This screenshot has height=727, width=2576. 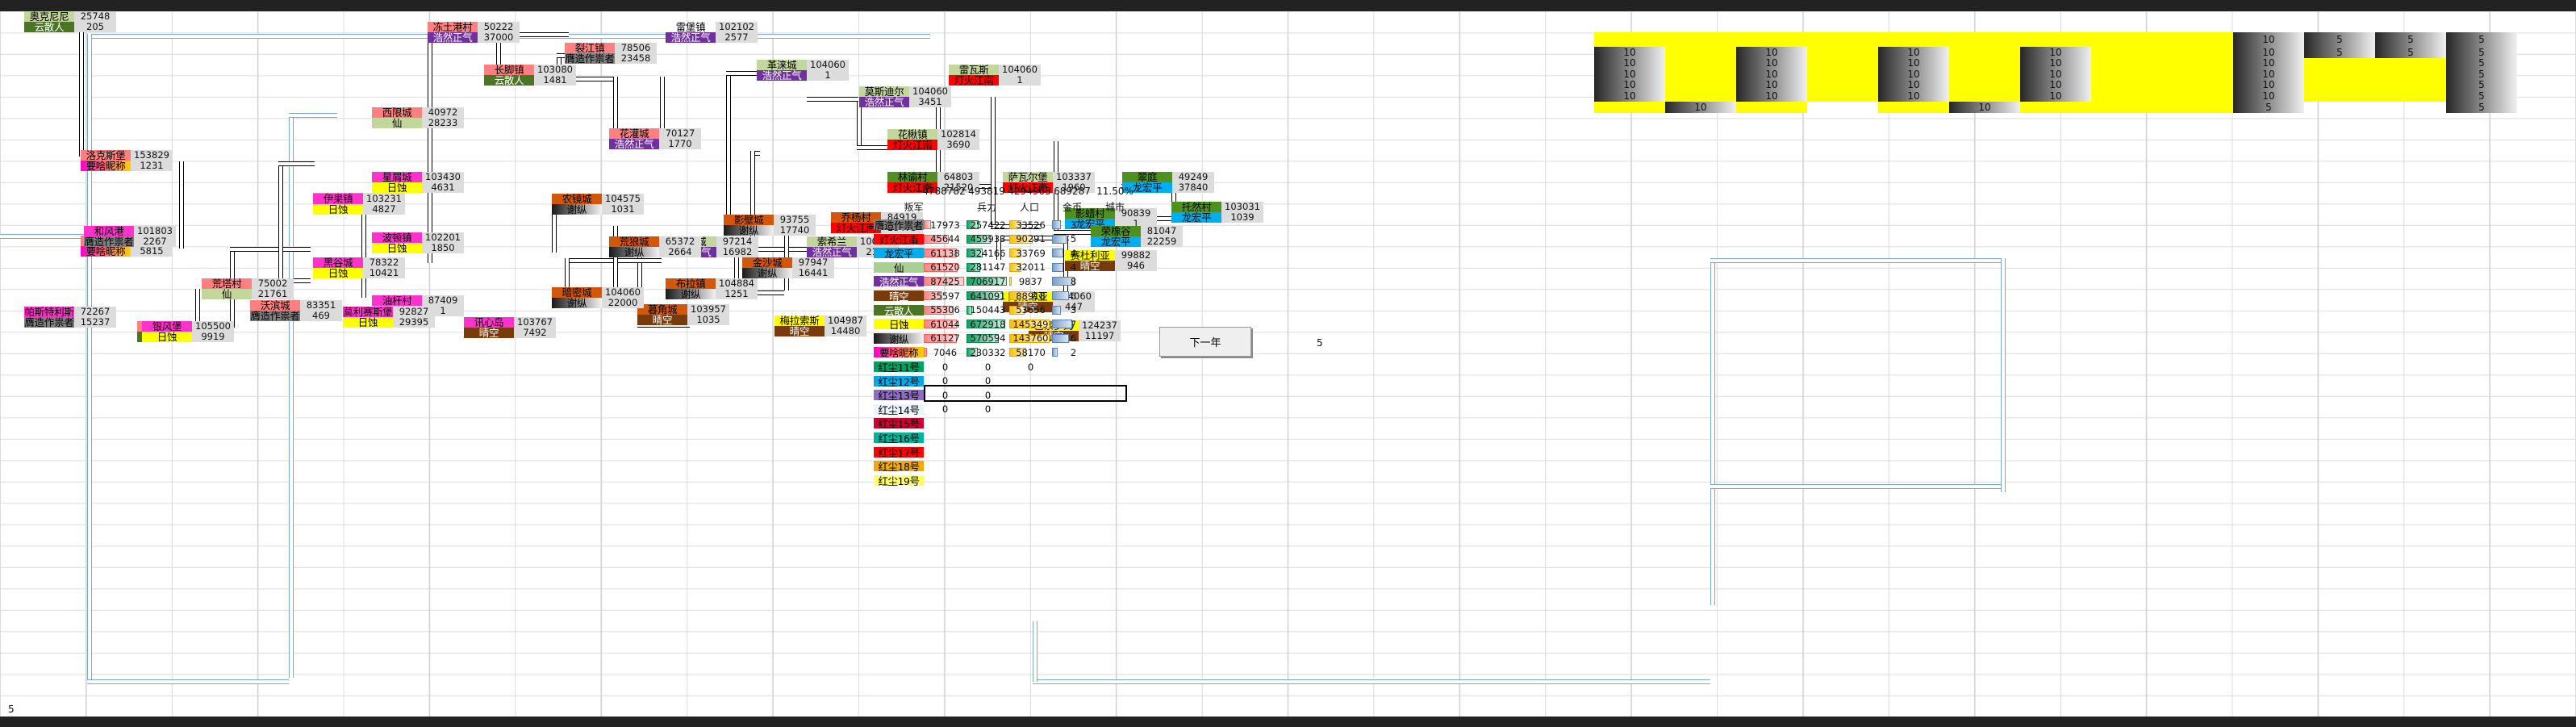 I want to click on city-name: 讯心岛, so click(x=489, y=323).